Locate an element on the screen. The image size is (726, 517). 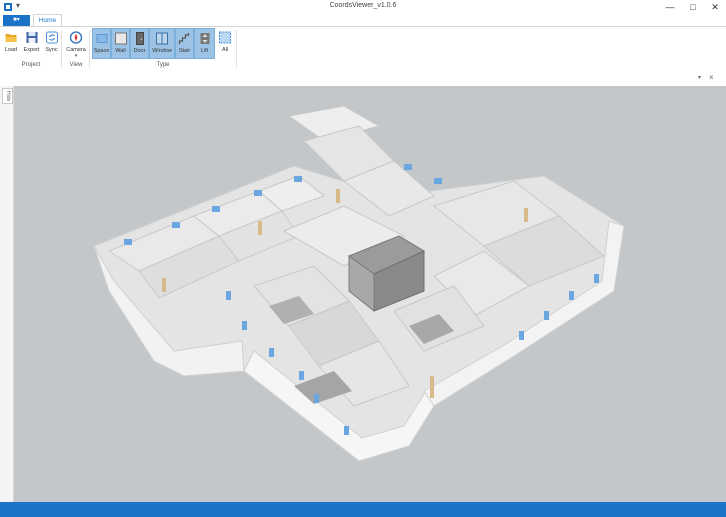
space-toggle-button: Space is located at coordinates (101, 43).